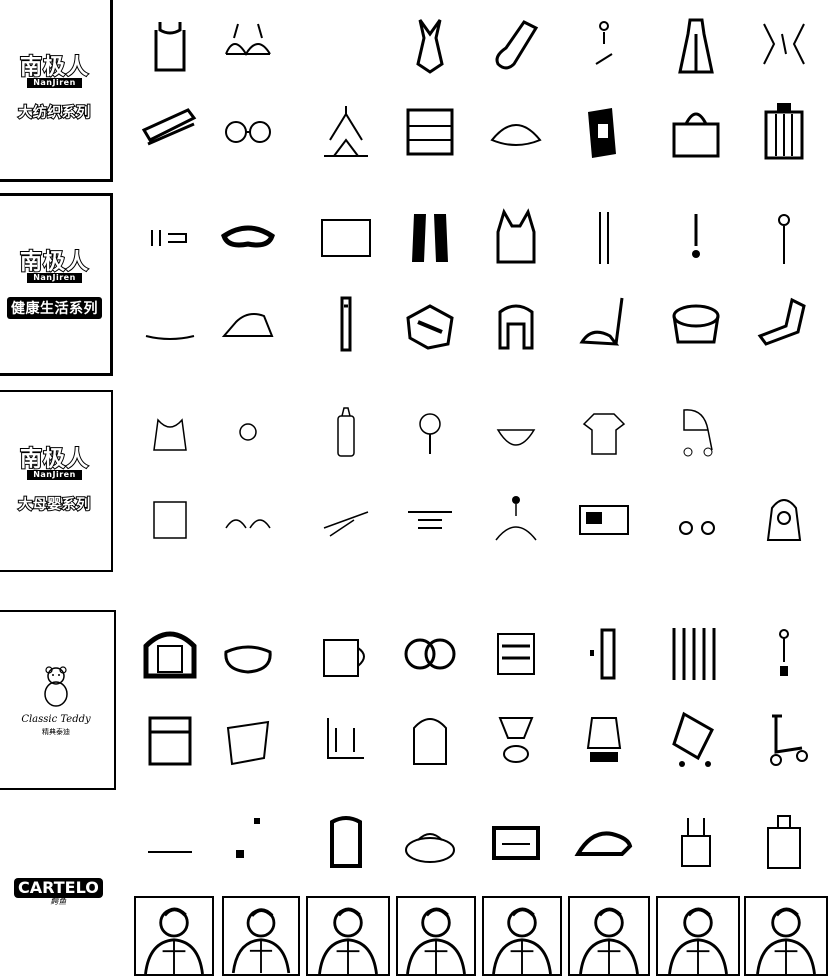  I want to click on shoulder-bag-icon, so click(430, 842).